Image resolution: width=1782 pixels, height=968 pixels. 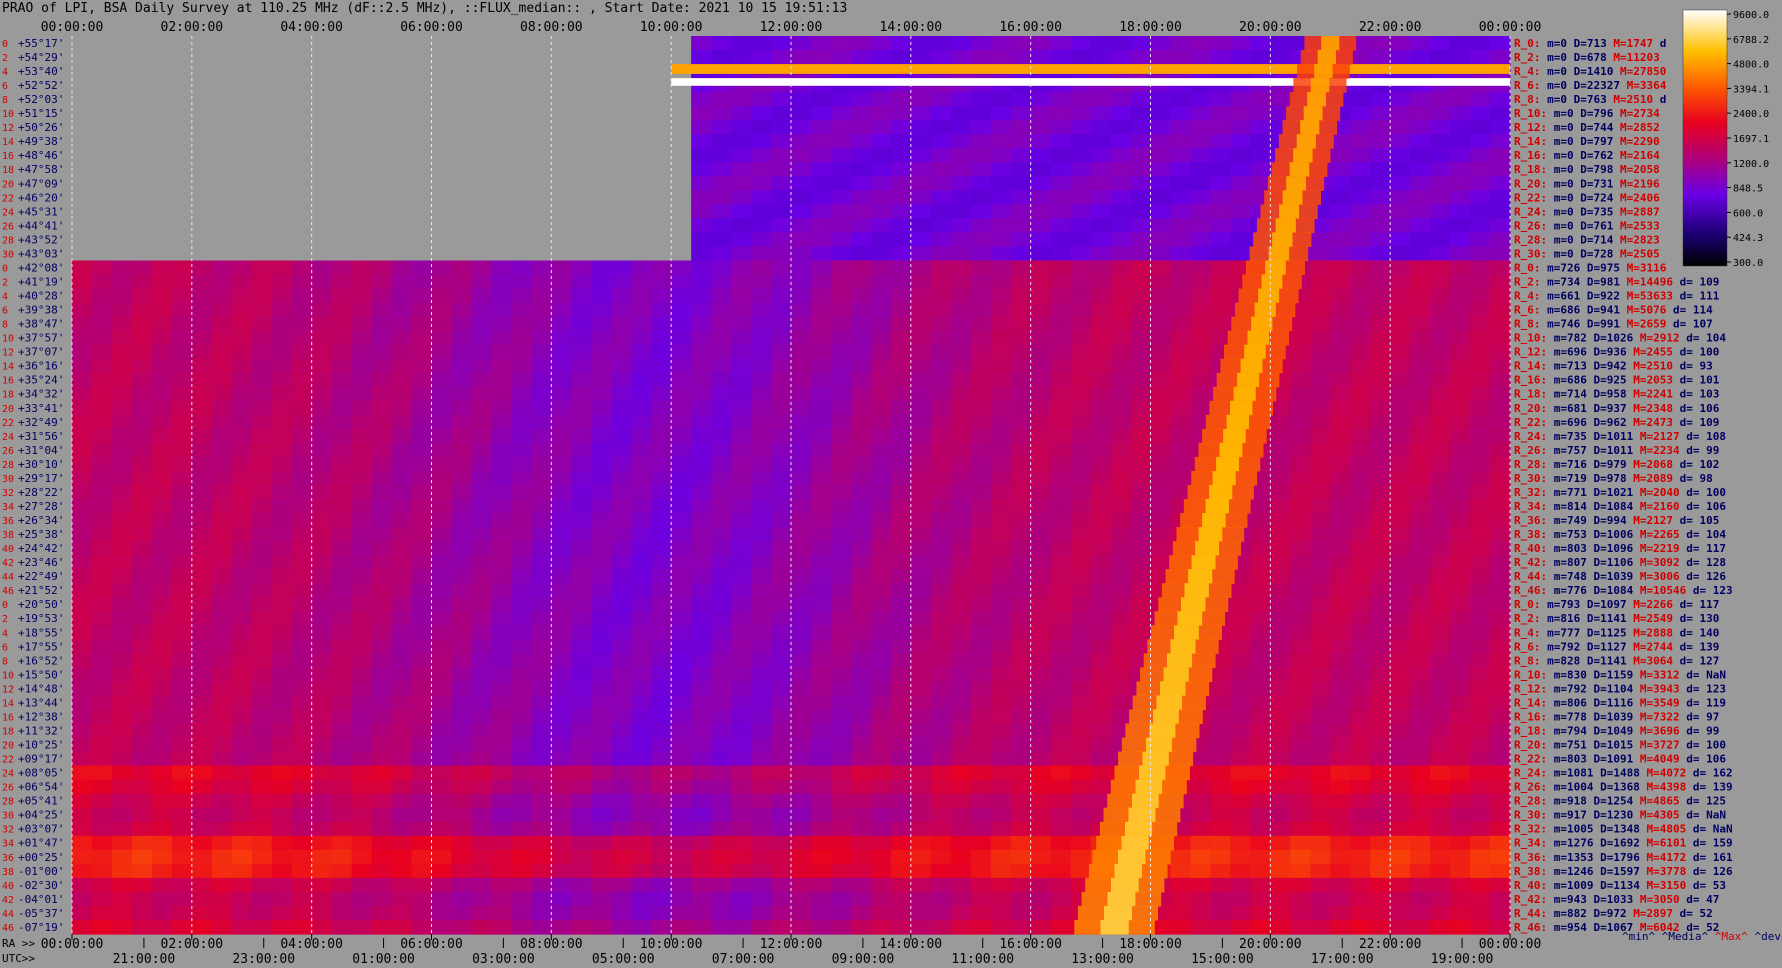 What do you see at coordinates (1663, 885) in the screenshot?
I see `stats-field: M=3150` at bounding box center [1663, 885].